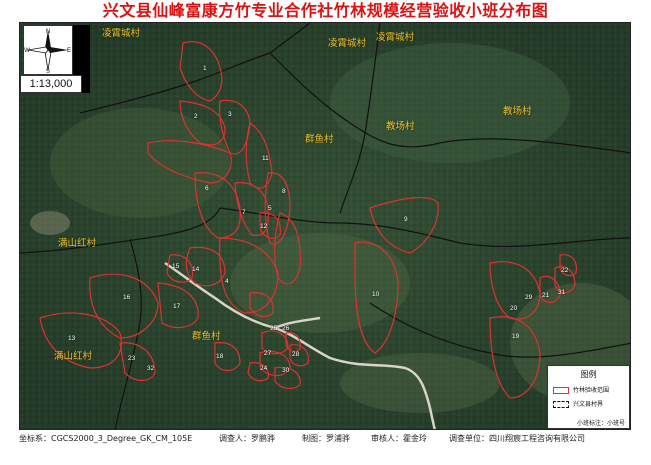 This screenshot has width=651, height=465. I want to click on plot-label: 31, so click(562, 292).